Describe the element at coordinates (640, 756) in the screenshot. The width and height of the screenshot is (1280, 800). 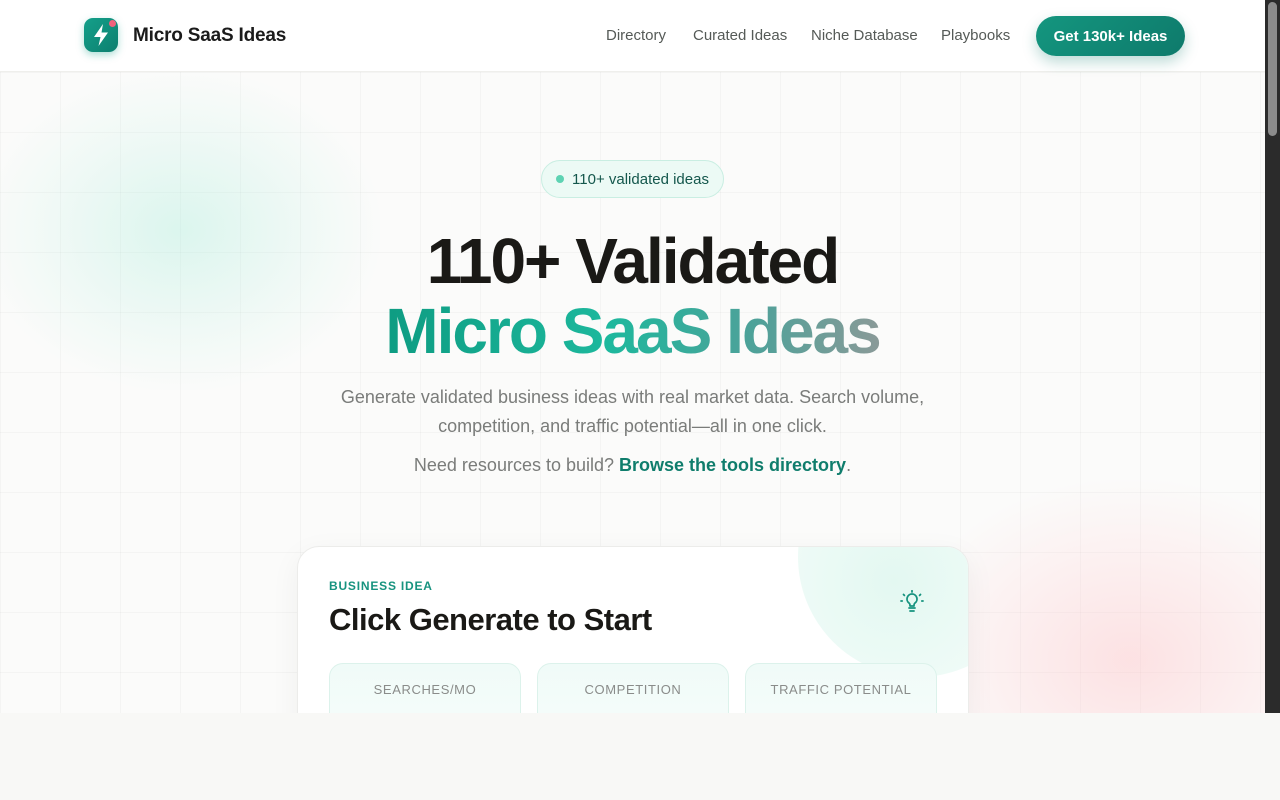
I see `below-viewport-area` at that location.